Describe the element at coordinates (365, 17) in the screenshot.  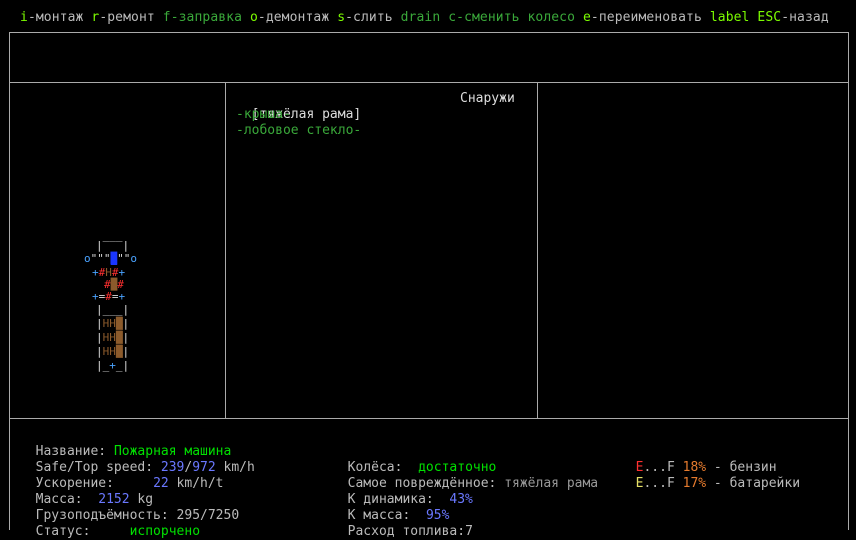
I see `hint-s: s-слить` at that location.